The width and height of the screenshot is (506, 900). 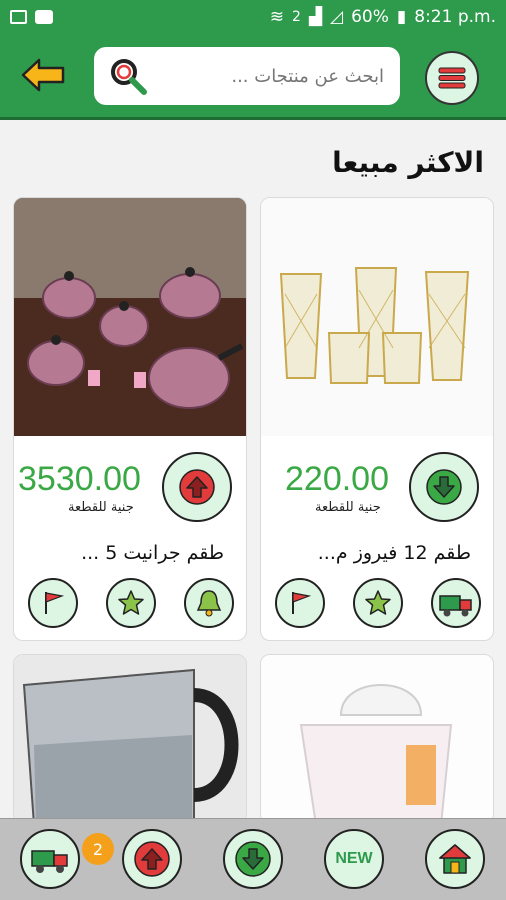 What do you see at coordinates (337, 17) in the screenshot?
I see `signal-icon-2: ◿` at bounding box center [337, 17].